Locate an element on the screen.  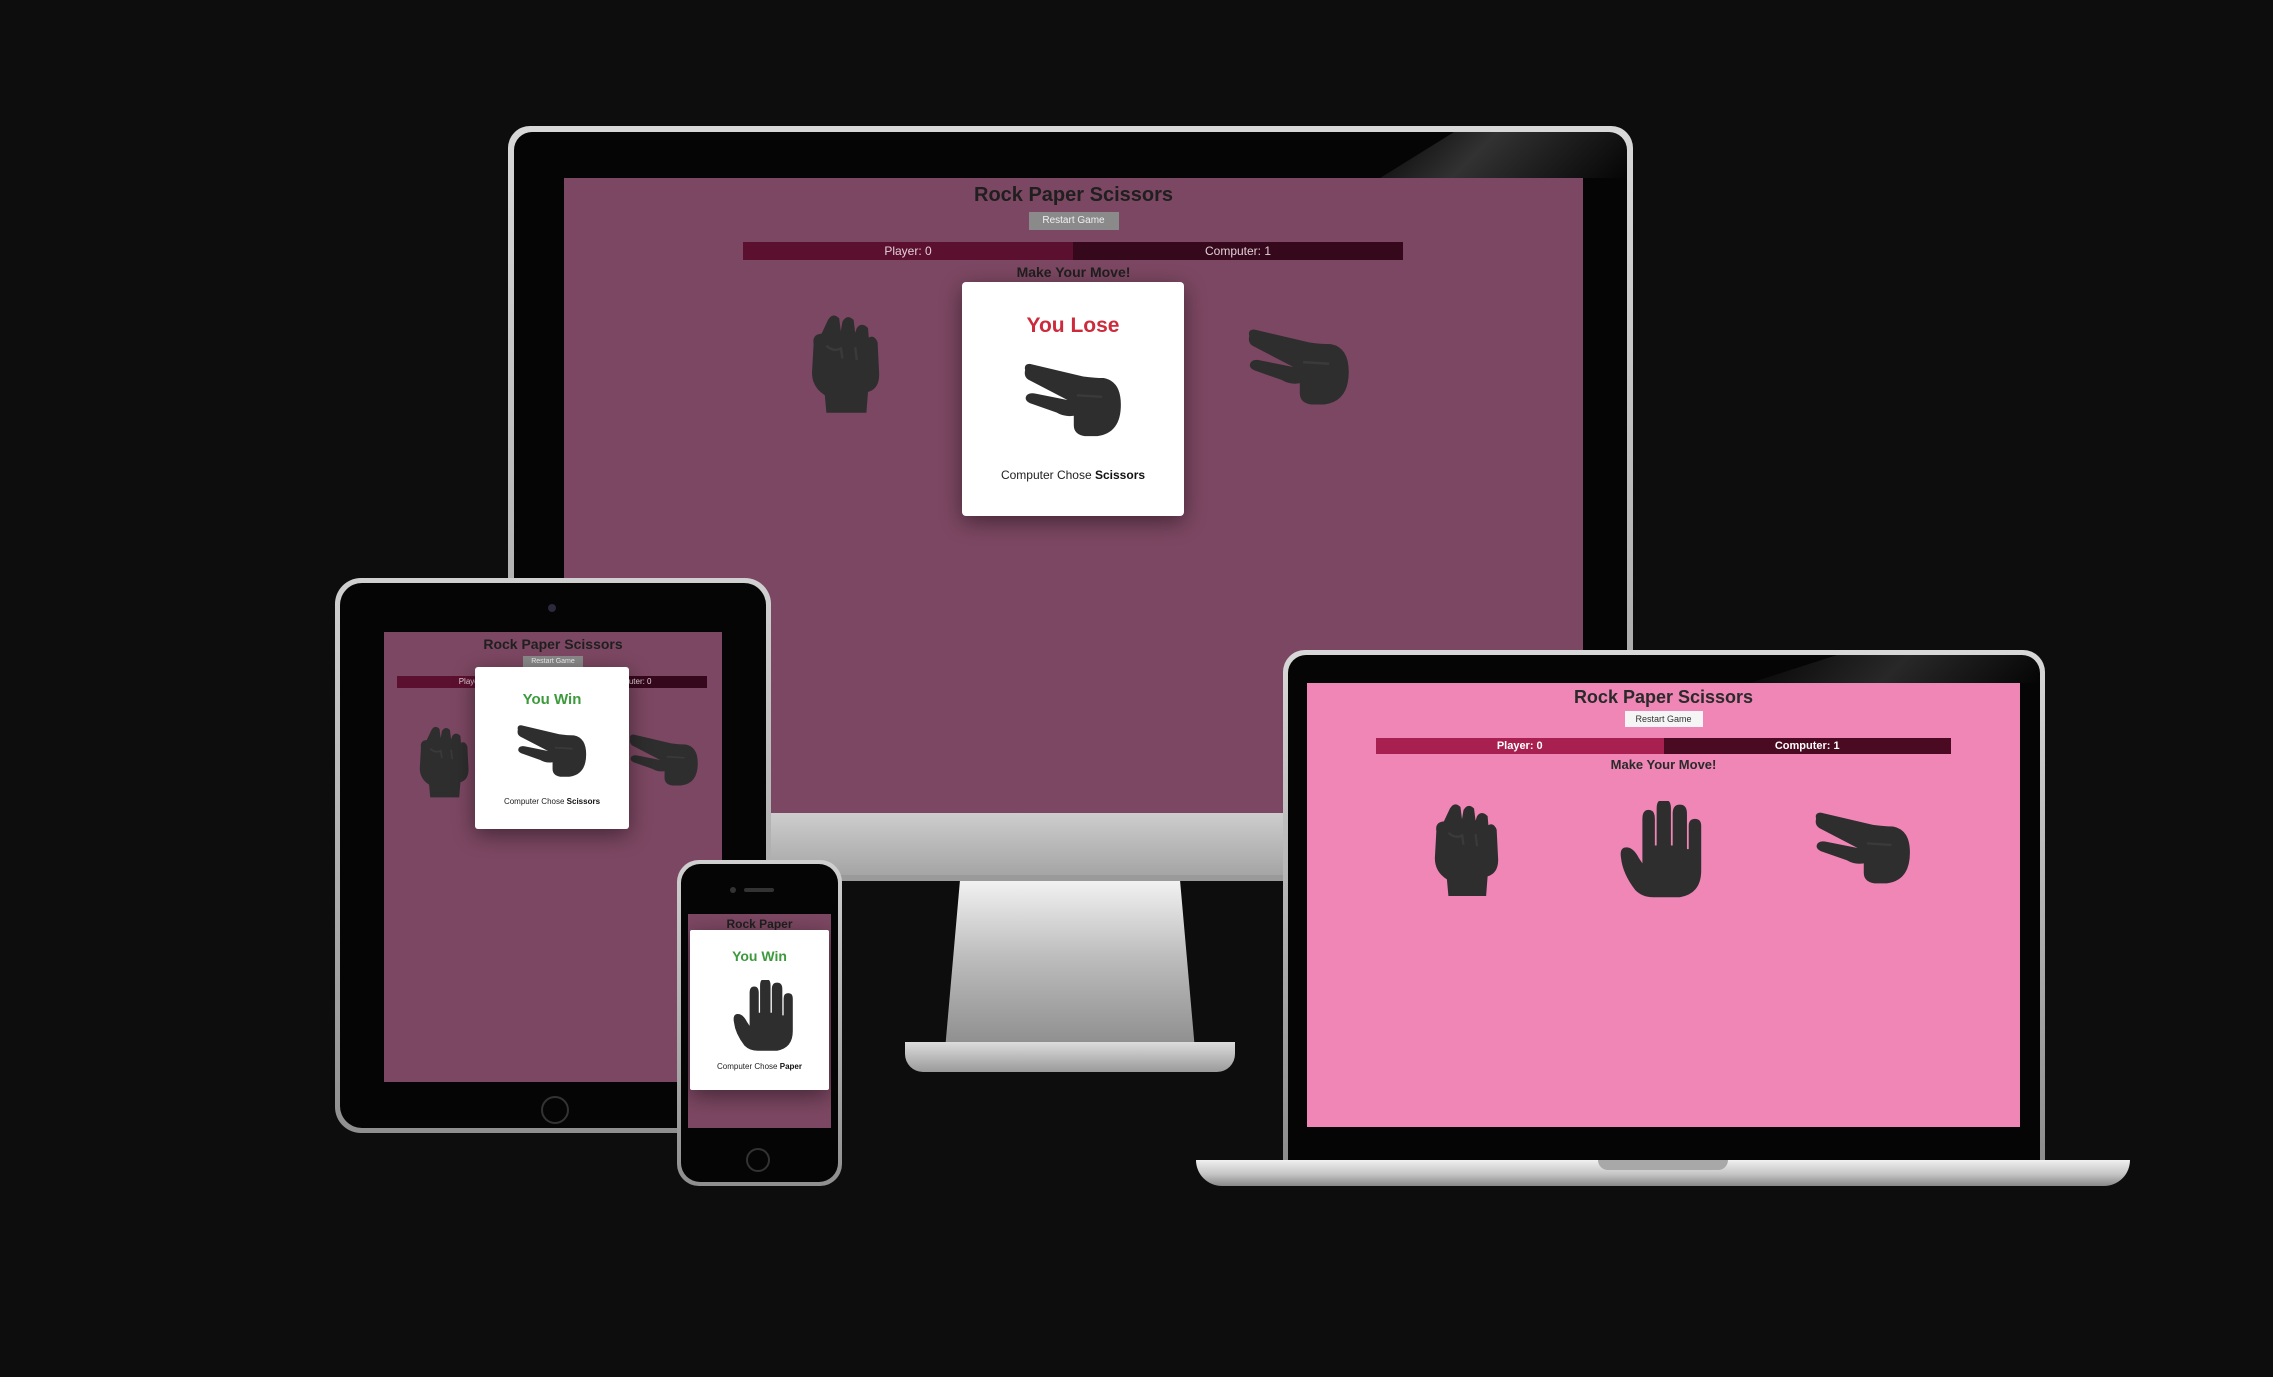
computer-choice-value: Paper is located at coordinates (790, 1066).